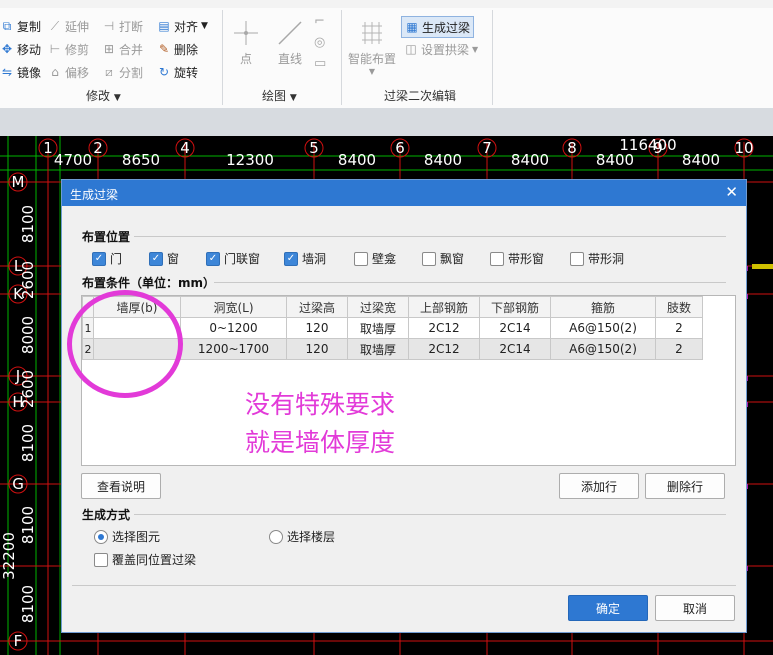 The height and width of the screenshot is (655, 773). Describe the element at coordinates (701, 160) in the screenshot. I see `dimension-label: 8400` at that location.